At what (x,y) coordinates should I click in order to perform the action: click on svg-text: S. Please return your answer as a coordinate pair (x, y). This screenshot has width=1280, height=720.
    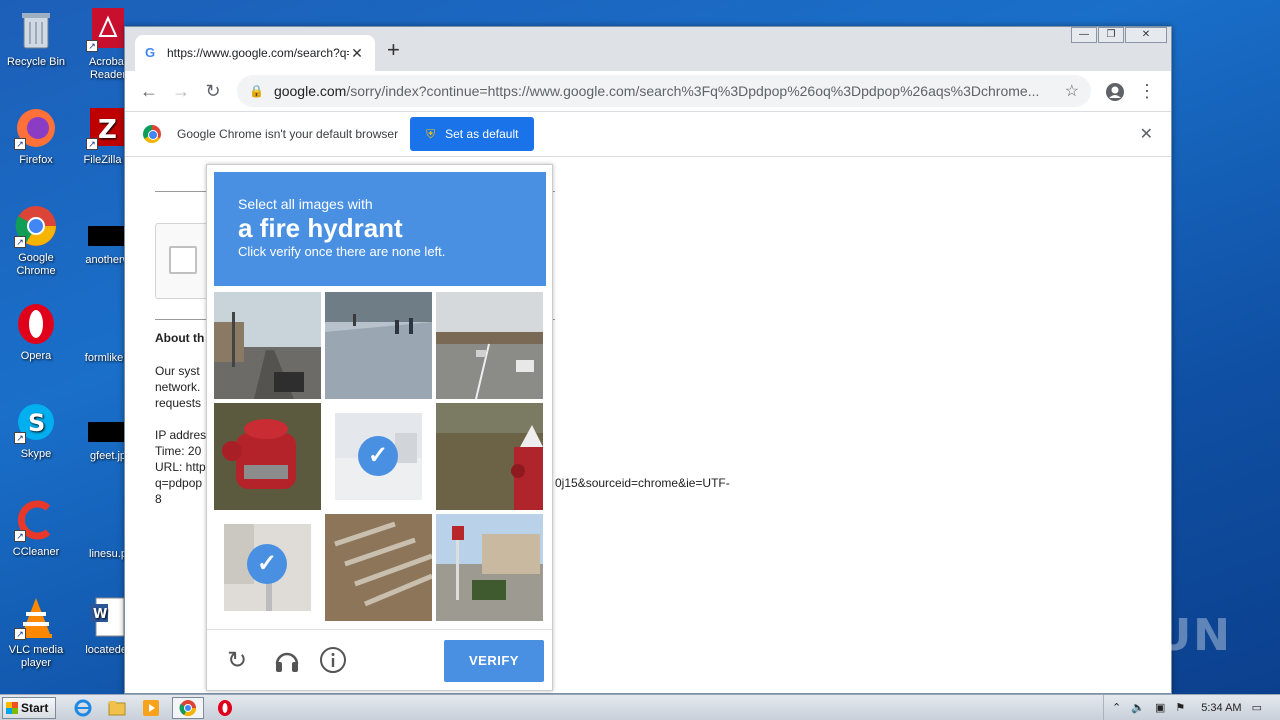
    Looking at the image, I should click on (36, 423).